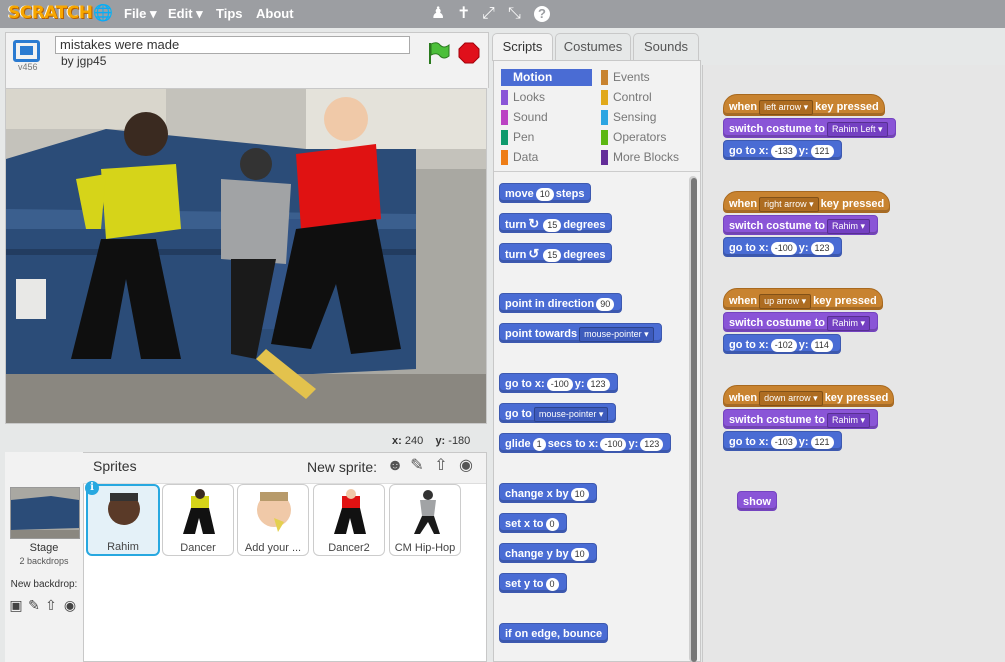 This screenshot has height=662, width=1005. What do you see at coordinates (342, 467) in the screenshot?
I see `new-sprite-label: New sprite:` at bounding box center [342, 467].